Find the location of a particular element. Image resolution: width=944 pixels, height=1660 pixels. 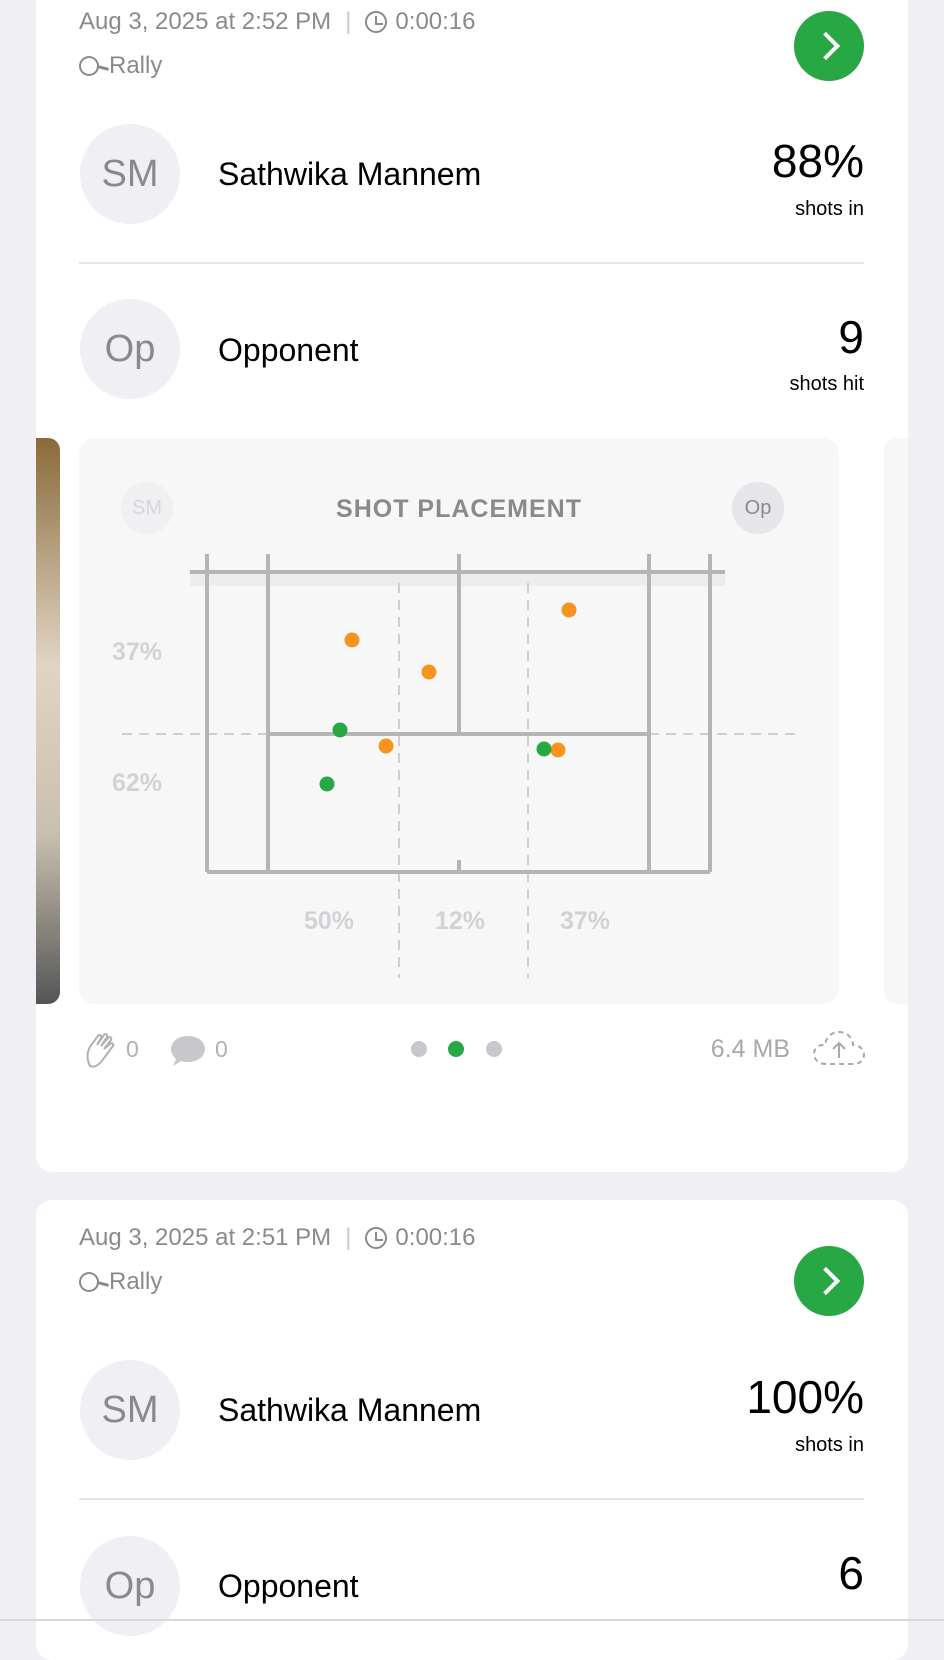

col-label-center: 12% is located at coordinates (460, 921).